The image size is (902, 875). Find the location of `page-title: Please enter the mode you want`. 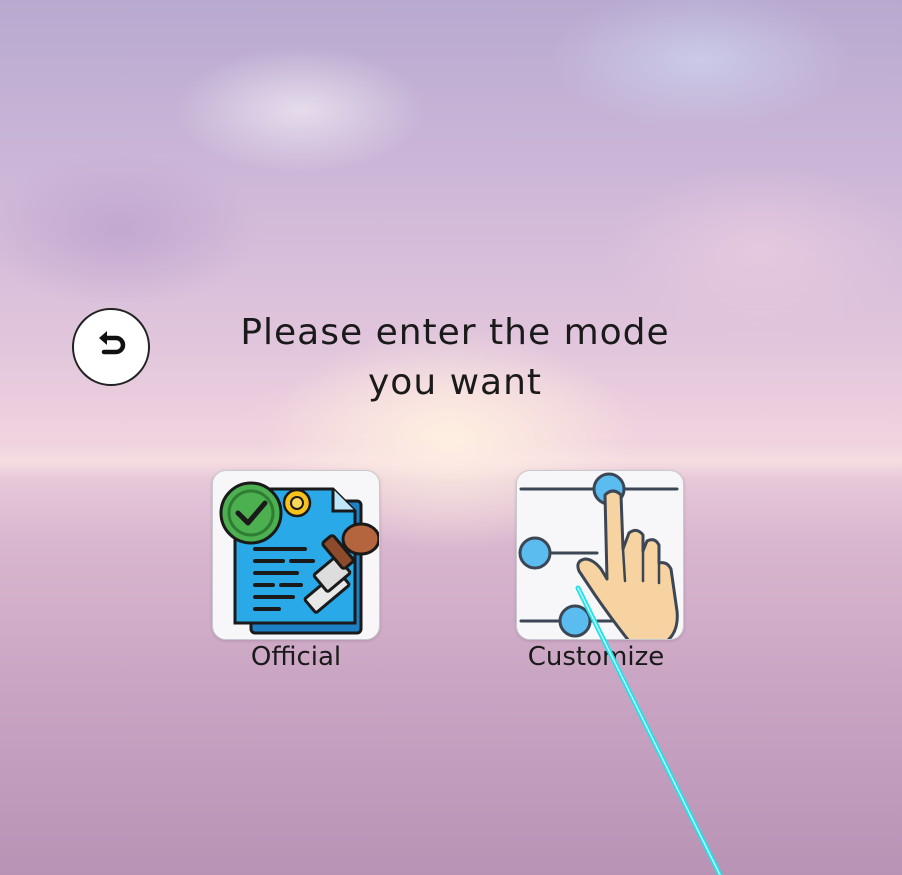

page-title: Please enter the mode you want is located at coordinates (455, 358).